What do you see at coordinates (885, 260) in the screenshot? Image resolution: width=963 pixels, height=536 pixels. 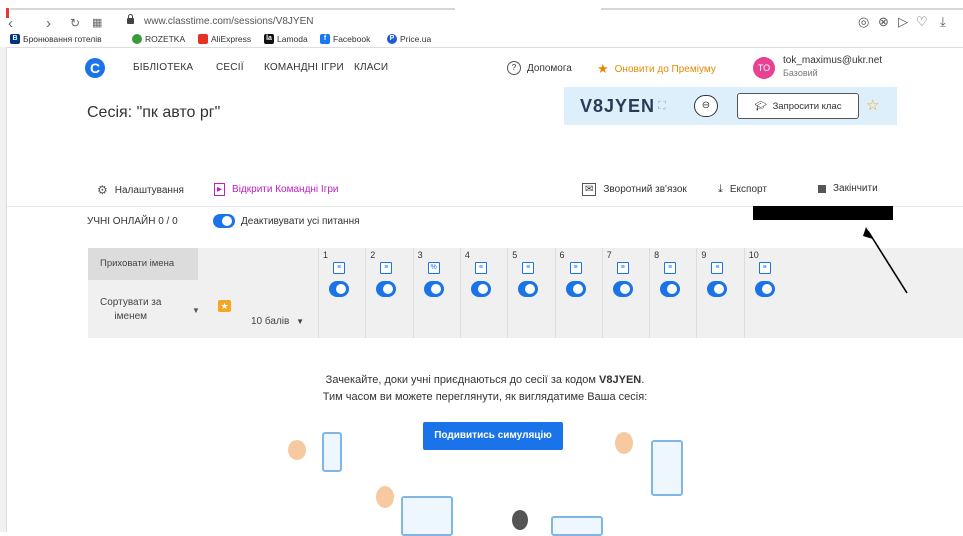 I see `annotation-arrow` at bounding box center [885, 260].